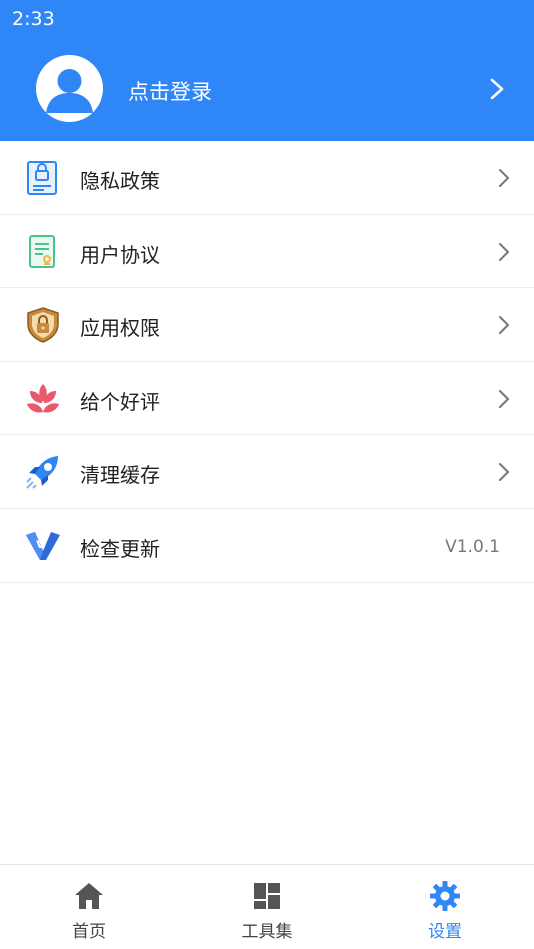 Image resolution: width=534 pixels, height=949 pixels. I want to click on privacy-lock-icon, so click(43, 178).